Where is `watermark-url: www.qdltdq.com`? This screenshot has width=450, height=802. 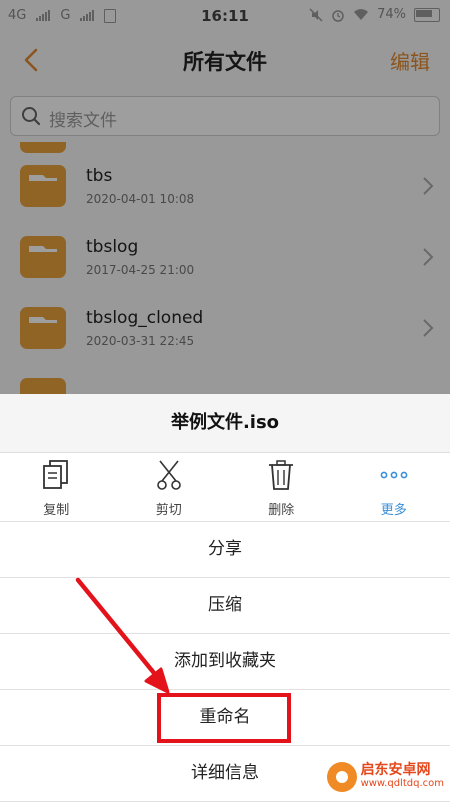
watermark-url: www.qdltdq.com is located at coordinates (402, 784).